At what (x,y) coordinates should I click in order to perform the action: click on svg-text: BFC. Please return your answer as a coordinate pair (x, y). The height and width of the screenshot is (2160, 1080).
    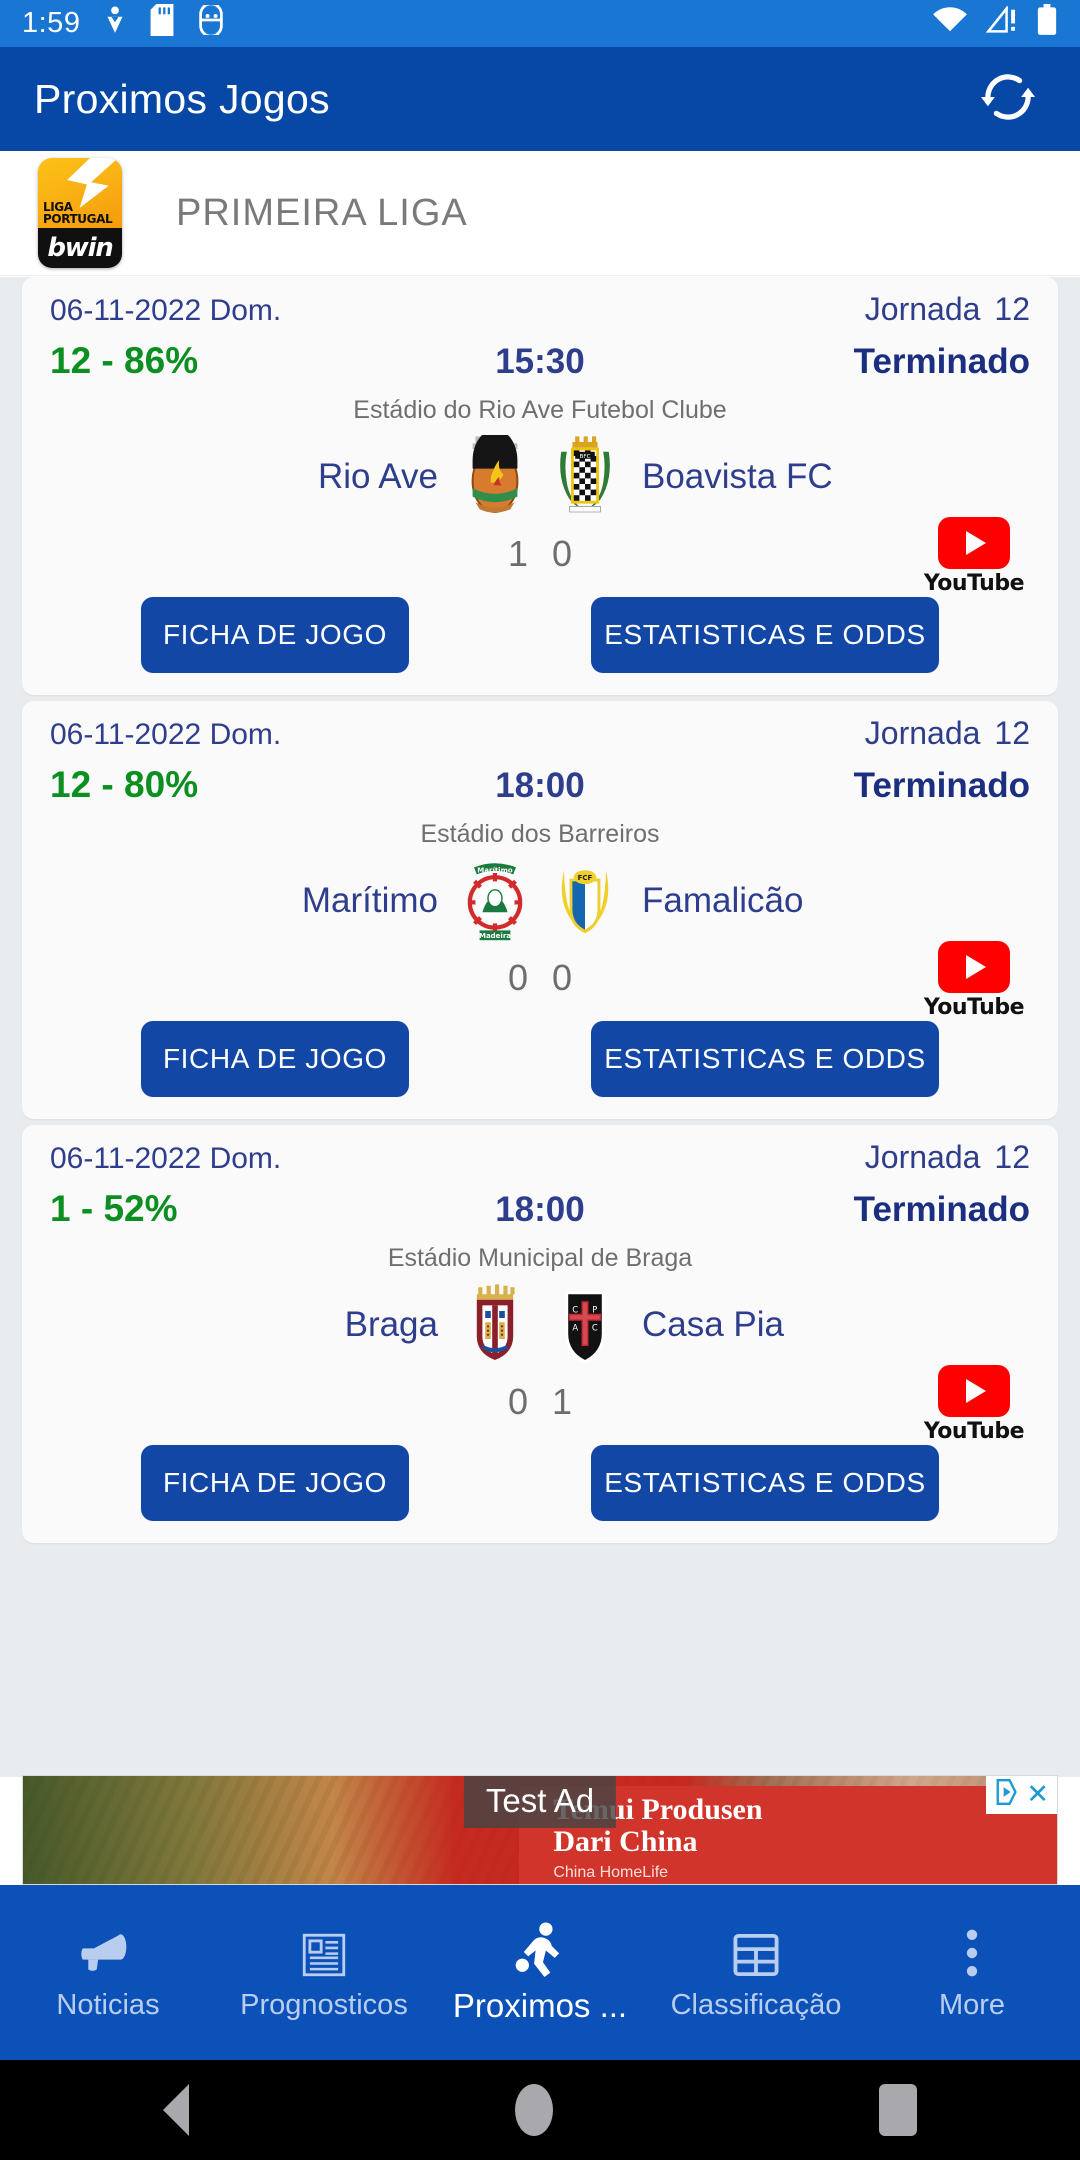
    Looking at the image, I should click on (585, 457).